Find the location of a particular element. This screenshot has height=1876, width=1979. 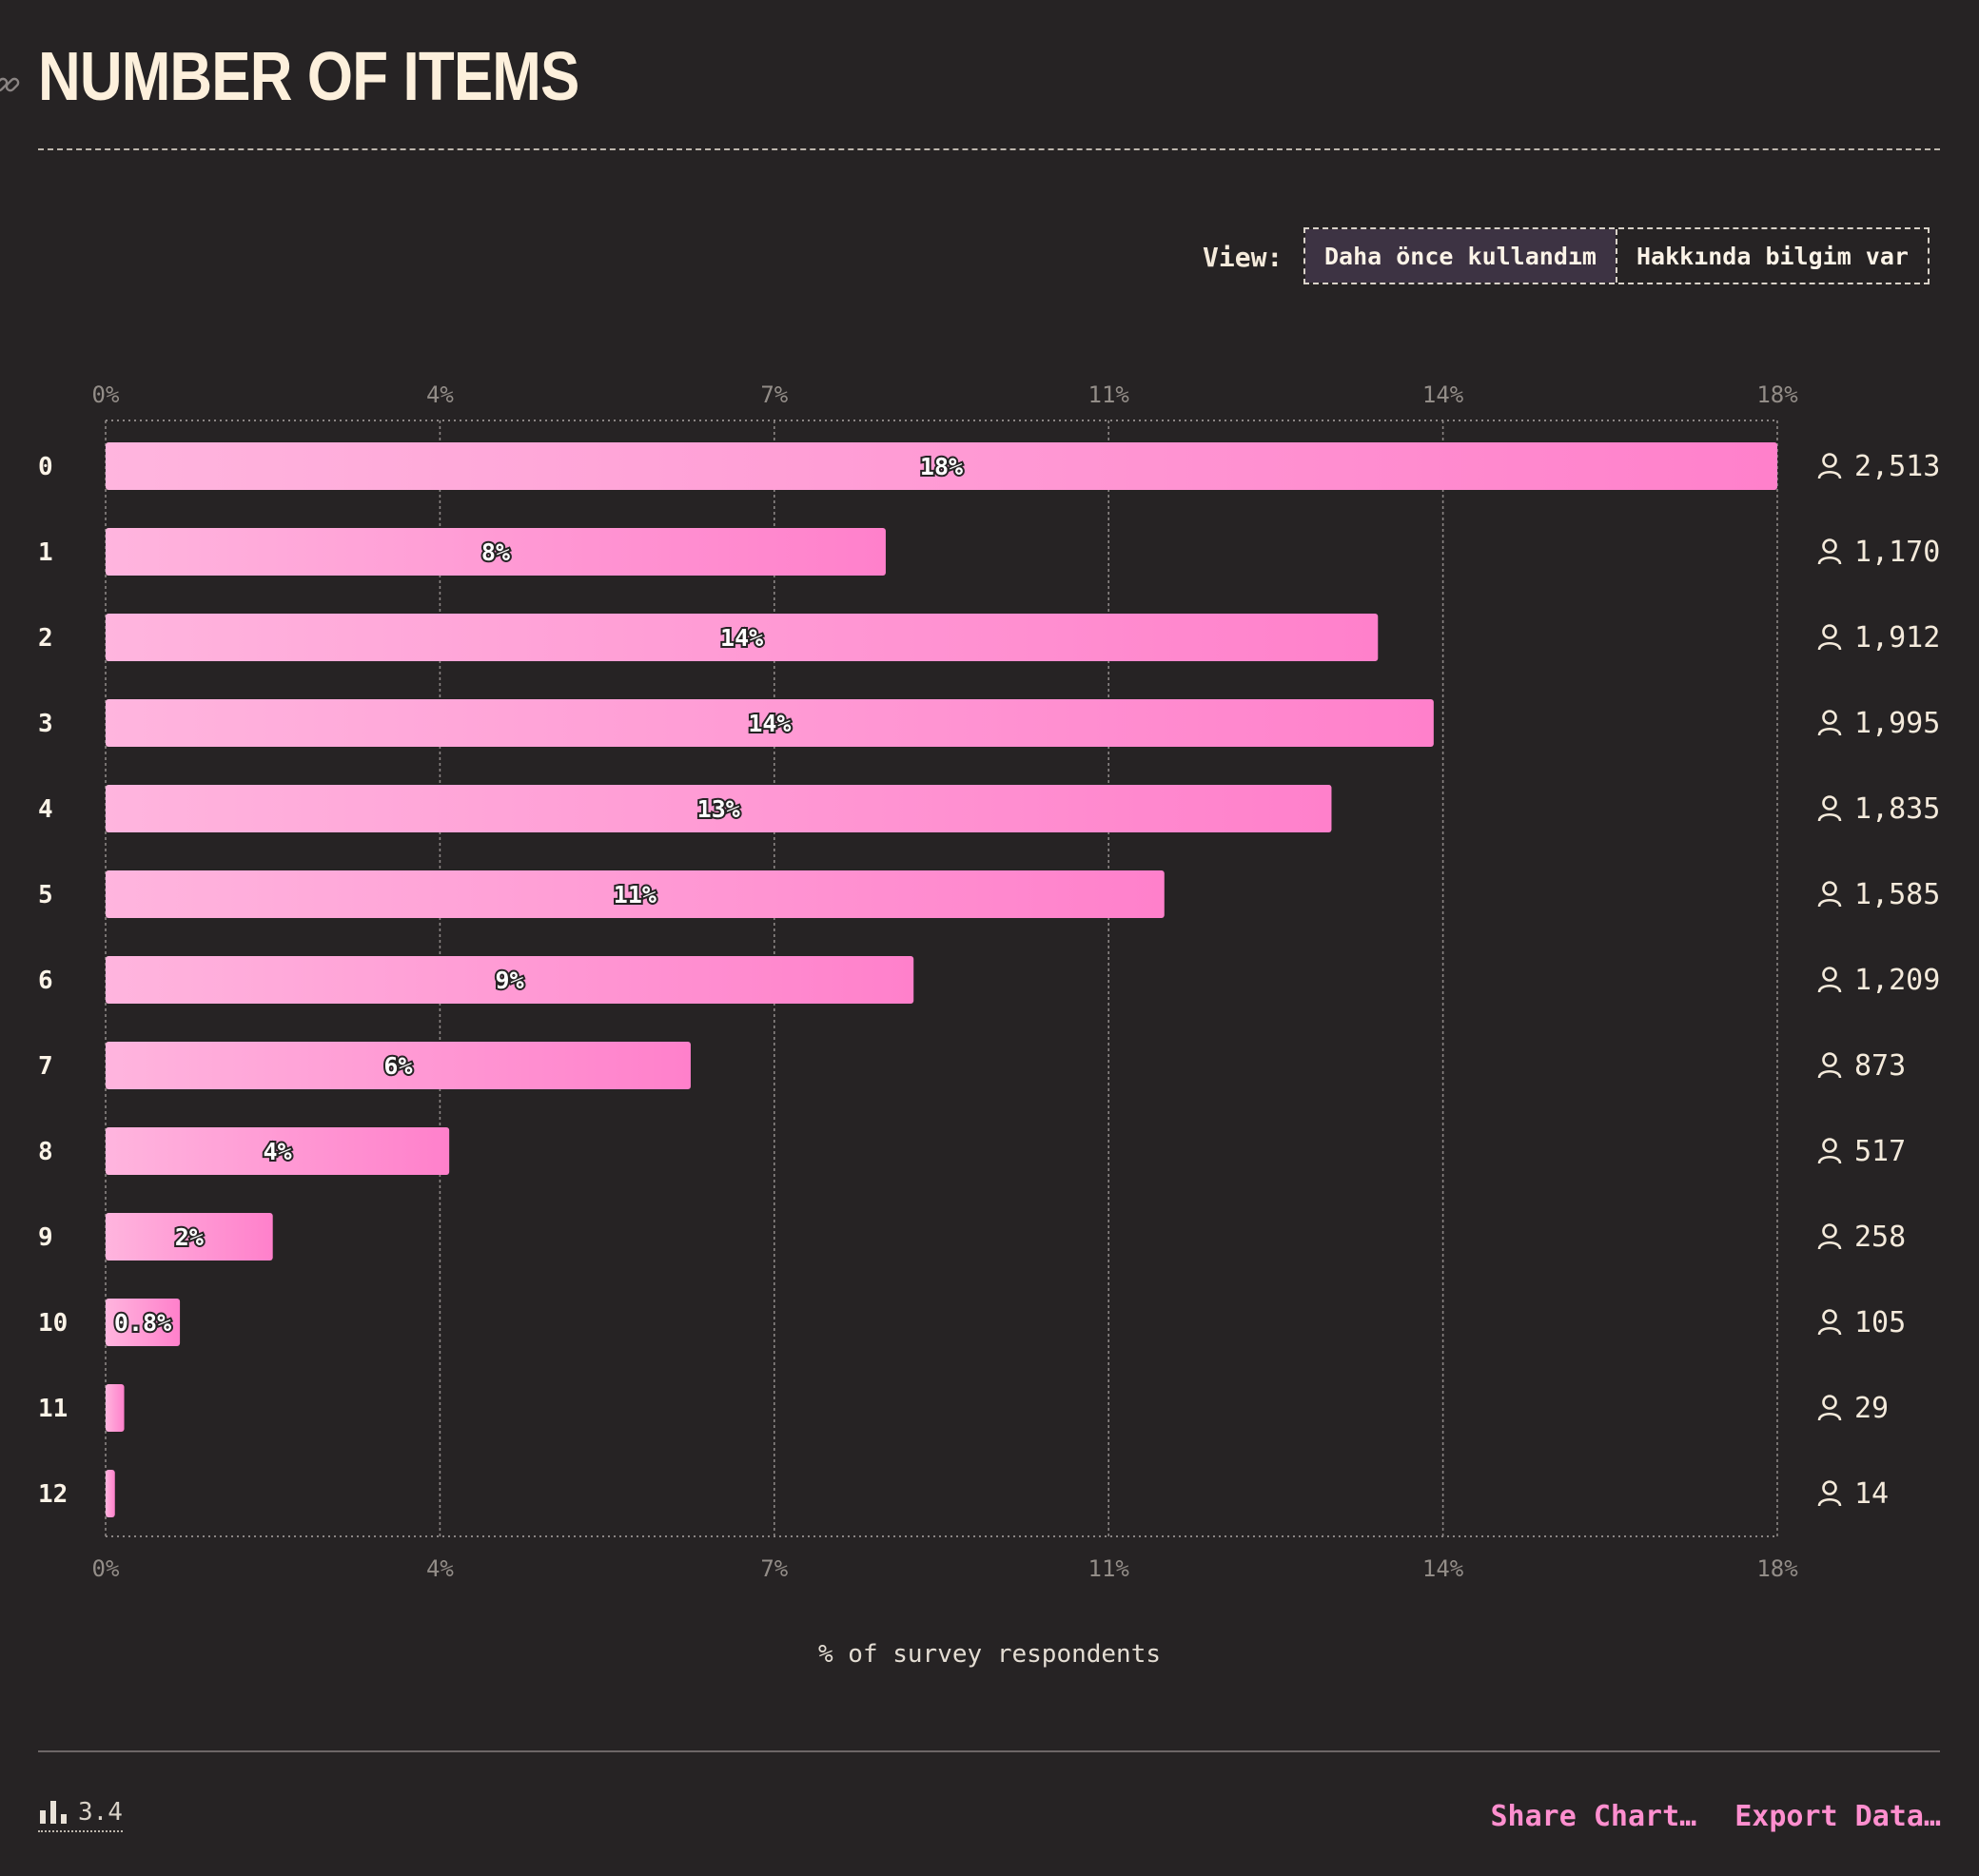

x-tick-label-top: 11% is located at coordinates (1109, 394).